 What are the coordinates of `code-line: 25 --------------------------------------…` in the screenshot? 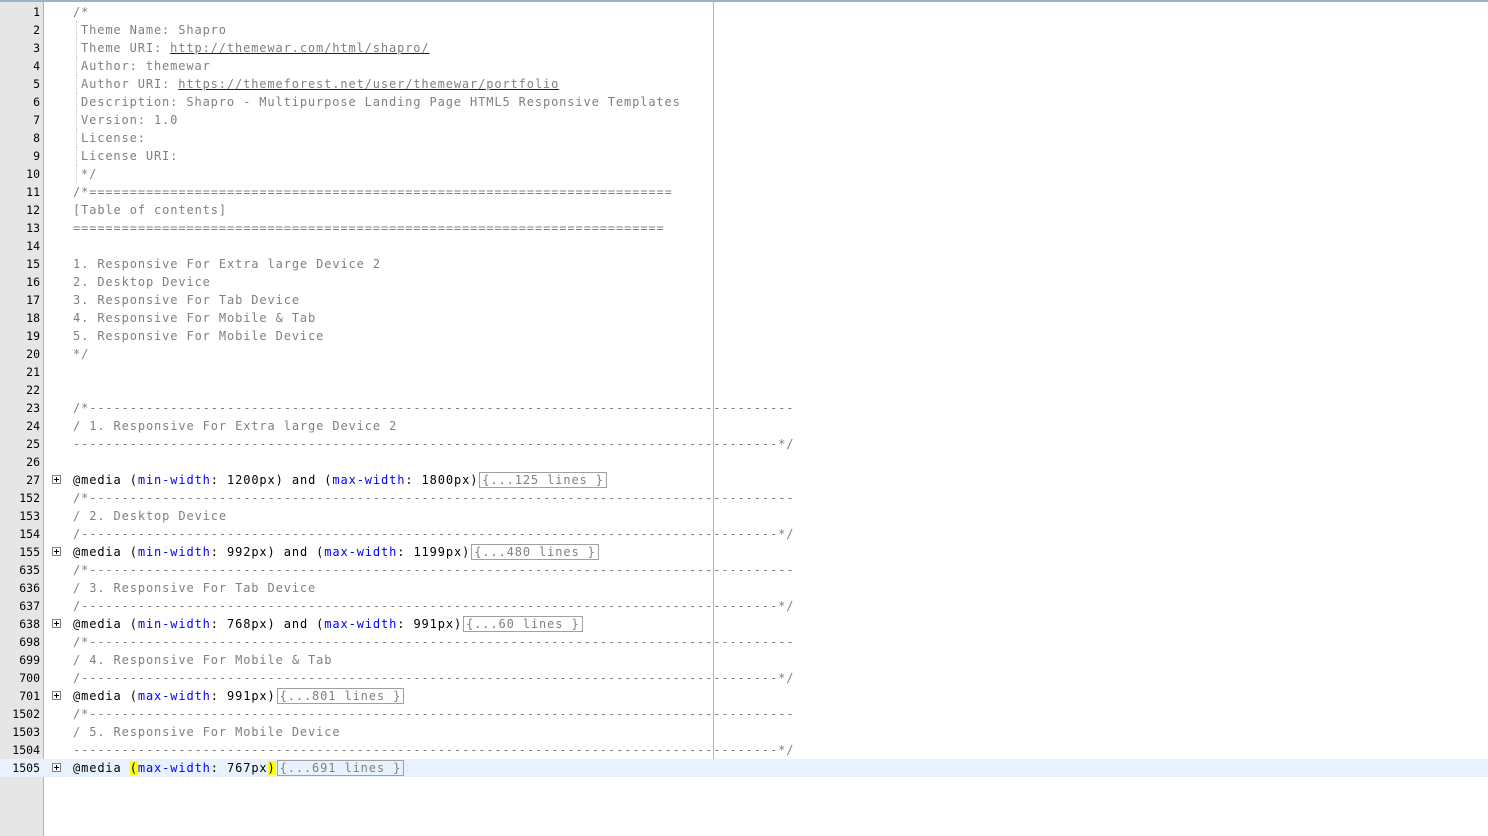 It's located at (744, 444).